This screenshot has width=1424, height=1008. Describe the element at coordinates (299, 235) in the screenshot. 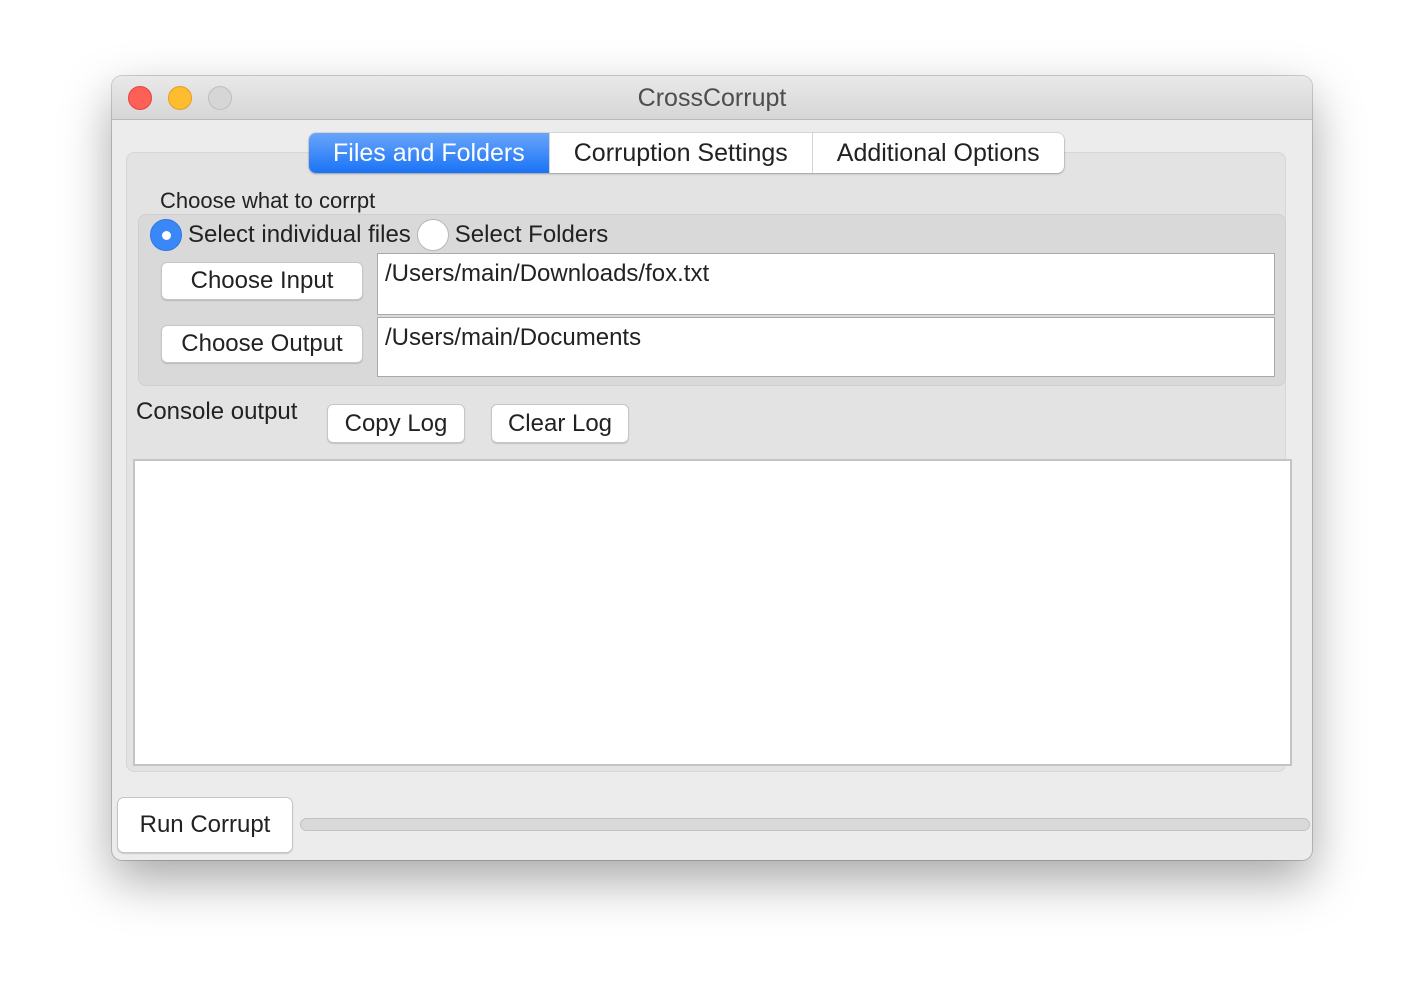

I see `radio-individual-files-label: Select individual files` at that location.